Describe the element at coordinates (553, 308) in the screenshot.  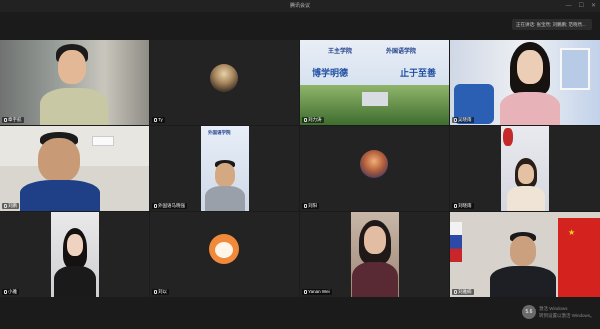
I see `watermark-line1: 激活 Windows` at that location.